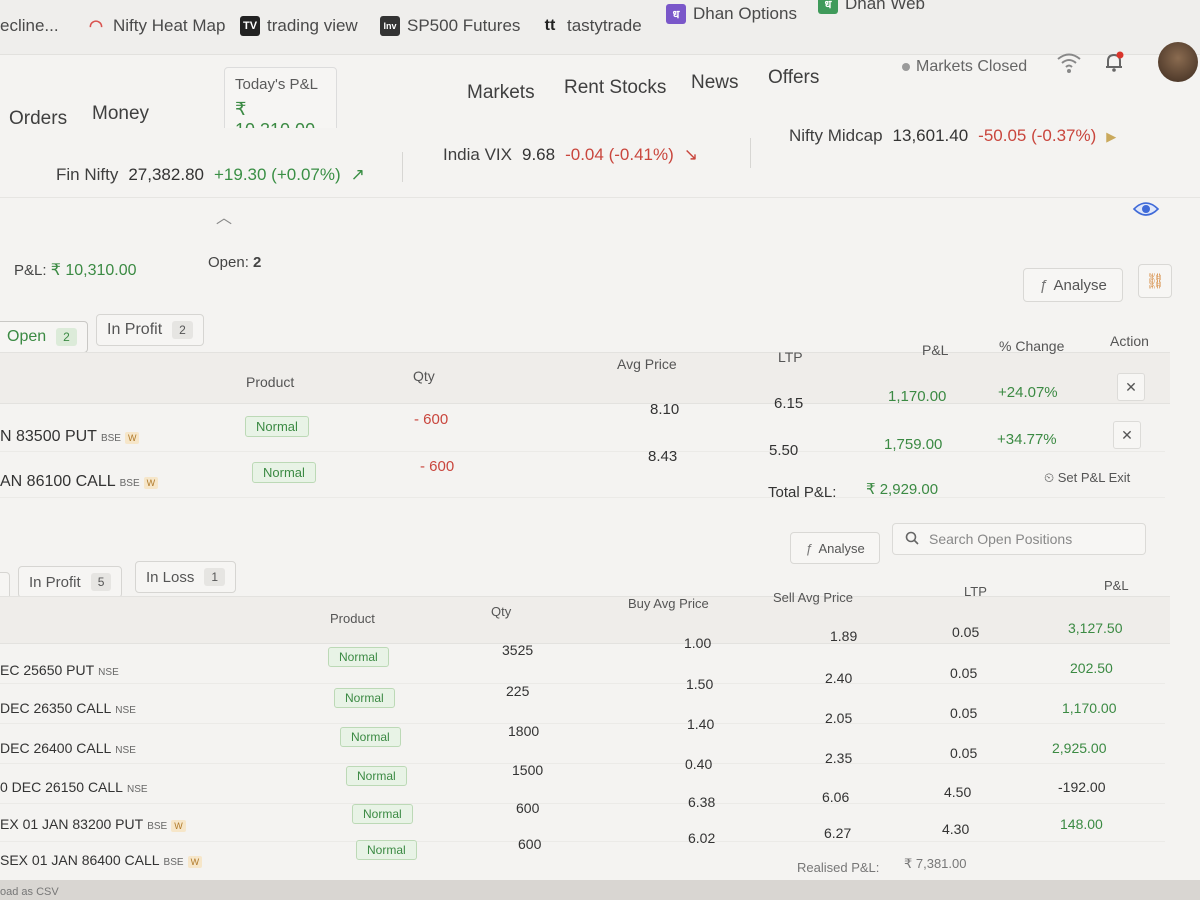  Describe the element at coordinates (731, 14) in the screenshot. I see `bookmark-dhan-options: ध Dhan Options` at that location.